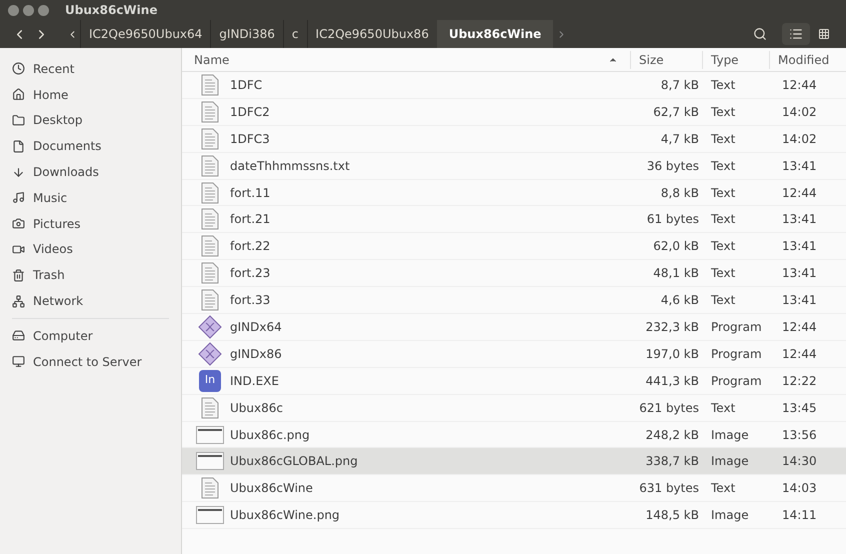  What do you see at coordinates (256, 354) in the screenshot?
I see `file-name: gINDx86` at bounding box center [256, 354].